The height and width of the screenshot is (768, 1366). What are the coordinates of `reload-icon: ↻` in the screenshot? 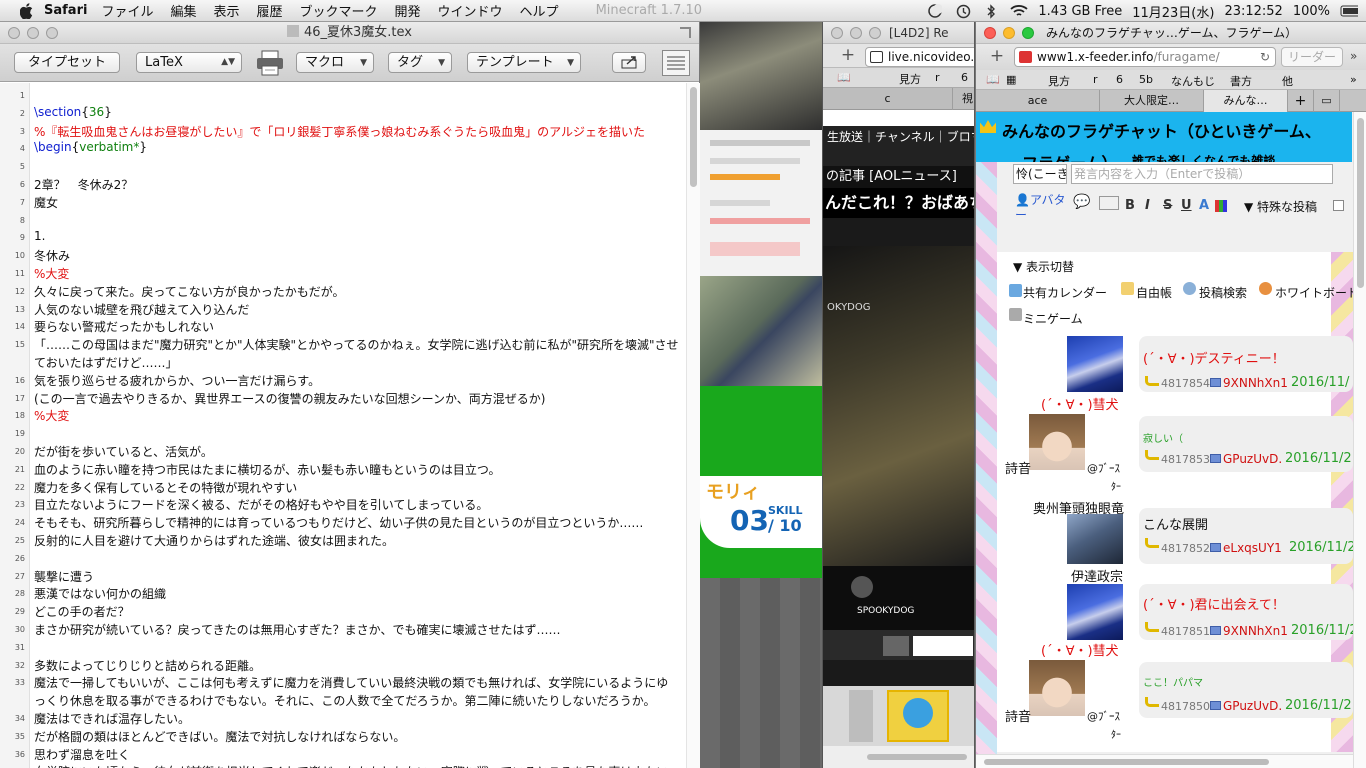 It's located at (1265, 57).